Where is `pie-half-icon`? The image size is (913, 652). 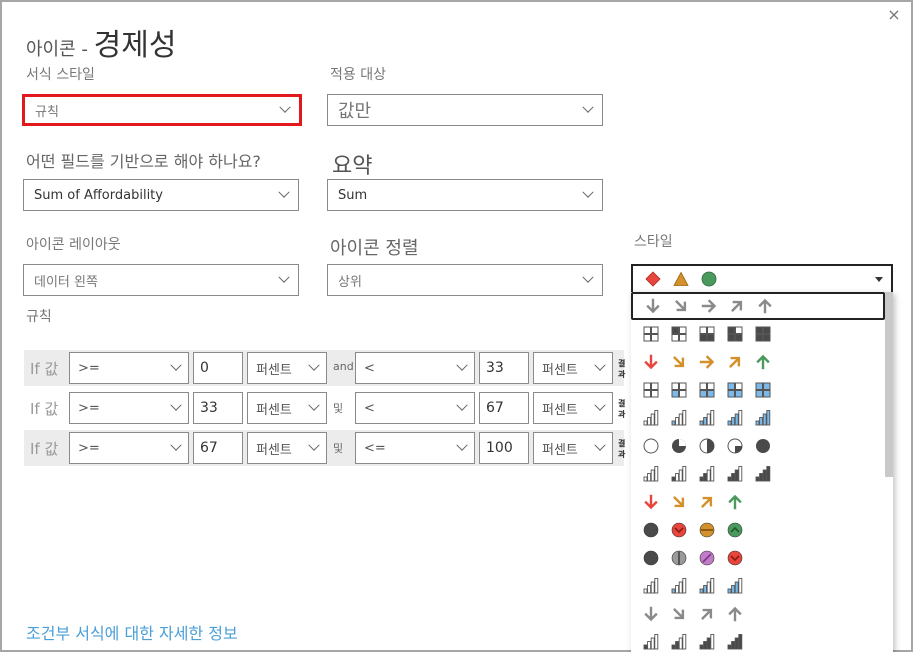 pie-half-icon is located at coordinates (707, 446).